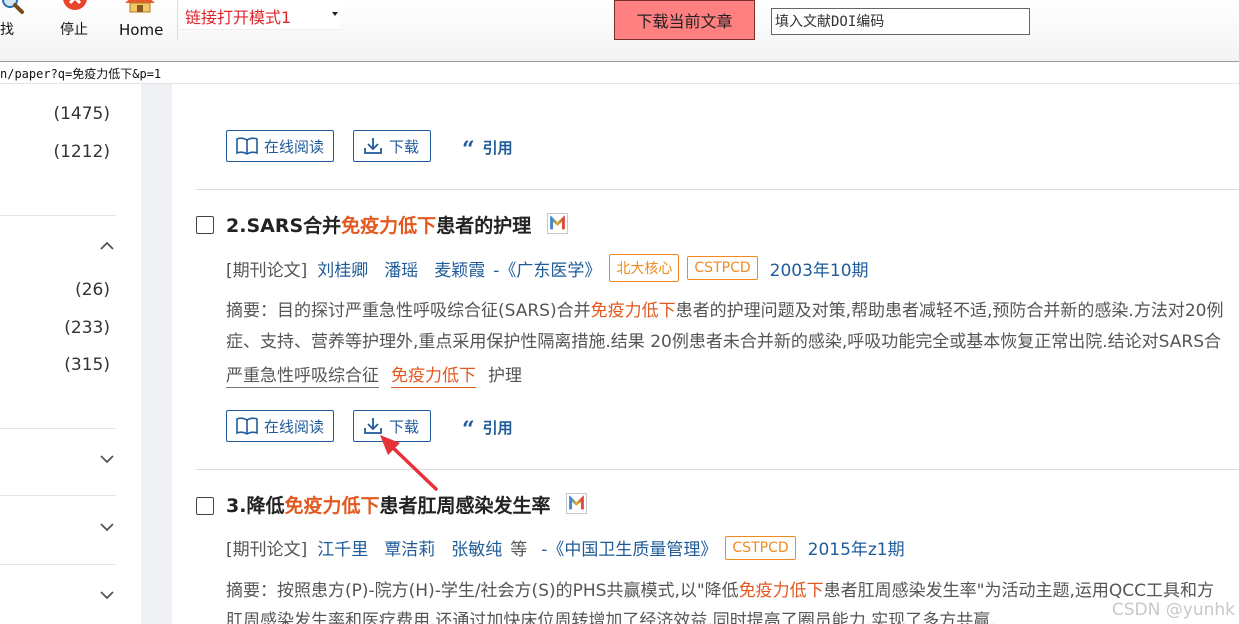  Describe the element at coordinates (482, 591) in the screenshot. I see `abstract-text: 摘要：按照患方(P)-院方(H)-学生/社会方(S)的PHS共赢模式,以"降低` at that location.